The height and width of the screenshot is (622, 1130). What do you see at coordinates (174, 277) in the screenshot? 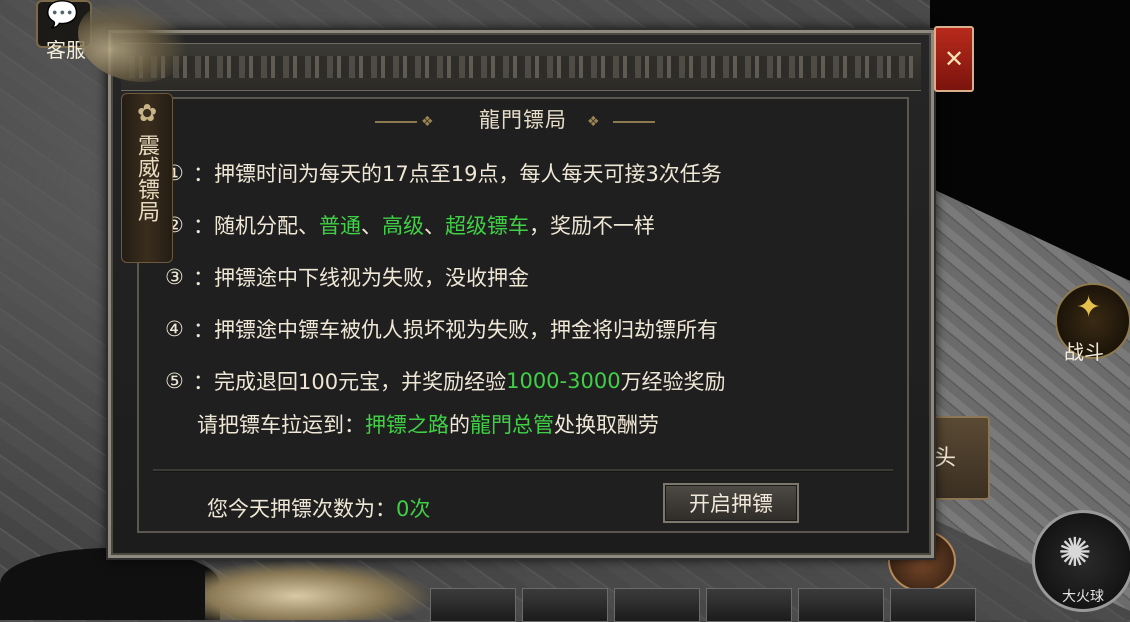
I see `rule-number: ③` at bounding box center [174, 277].